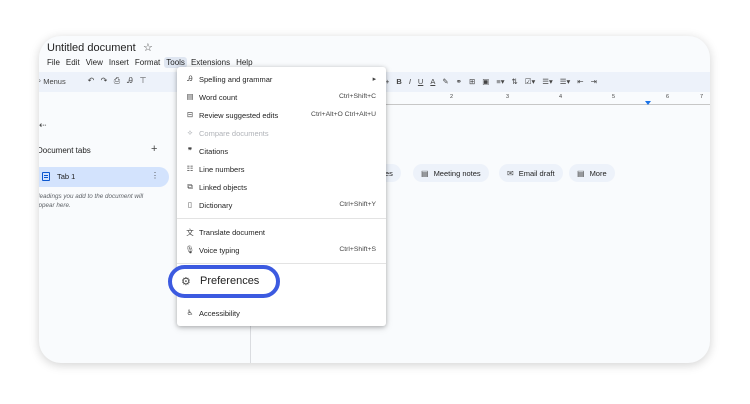  Describe the element at coordinates (281, 97) in the screenshot. I see `menu-item-word-count: ▤ Word count Ctrl+Shift+C` at that location.